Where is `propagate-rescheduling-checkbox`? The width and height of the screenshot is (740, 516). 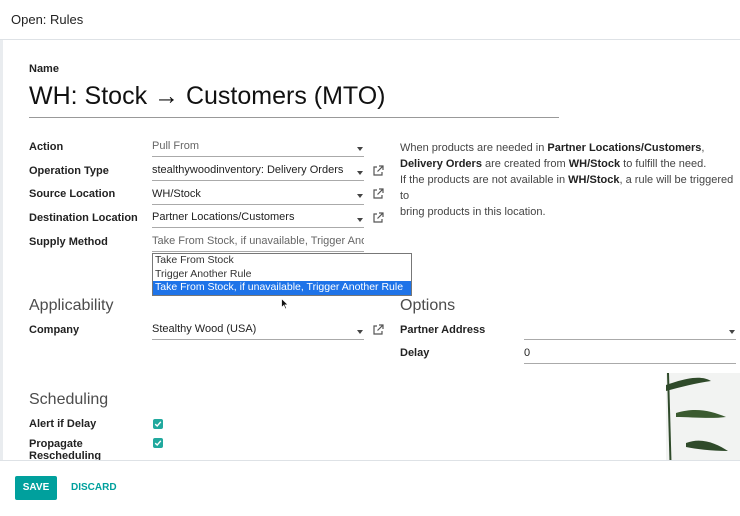 propagate-rescheduling-checkbox is located at coordinates (158, 443).